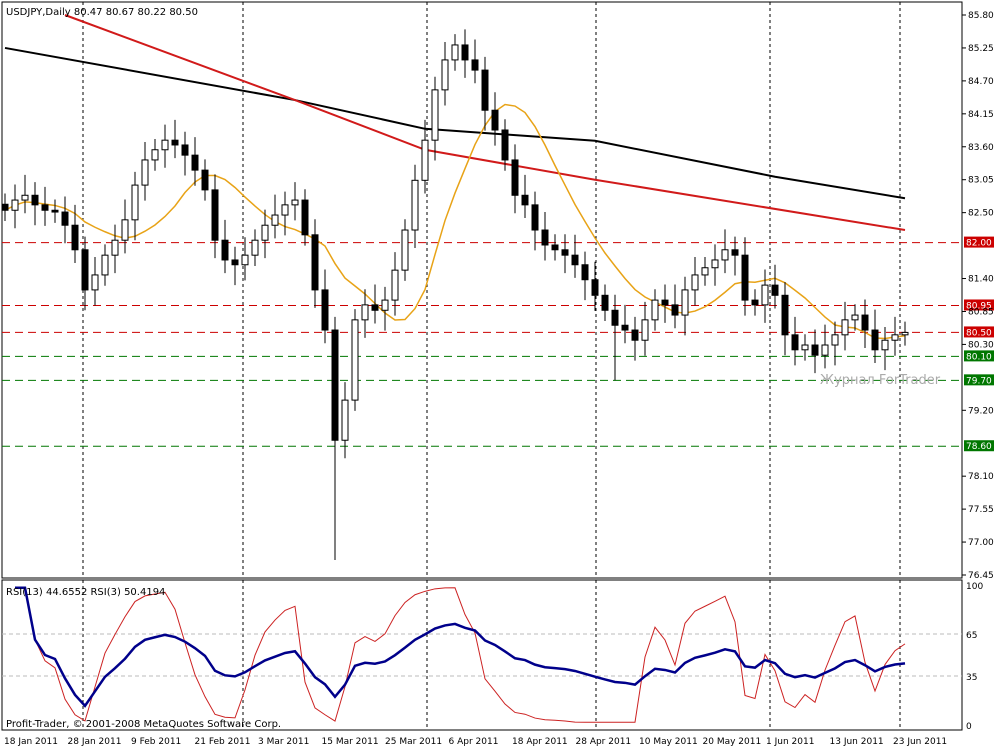 This screenshot has width=1000, height=754. I want to click on level-label: 78.60, so click(979, 447).